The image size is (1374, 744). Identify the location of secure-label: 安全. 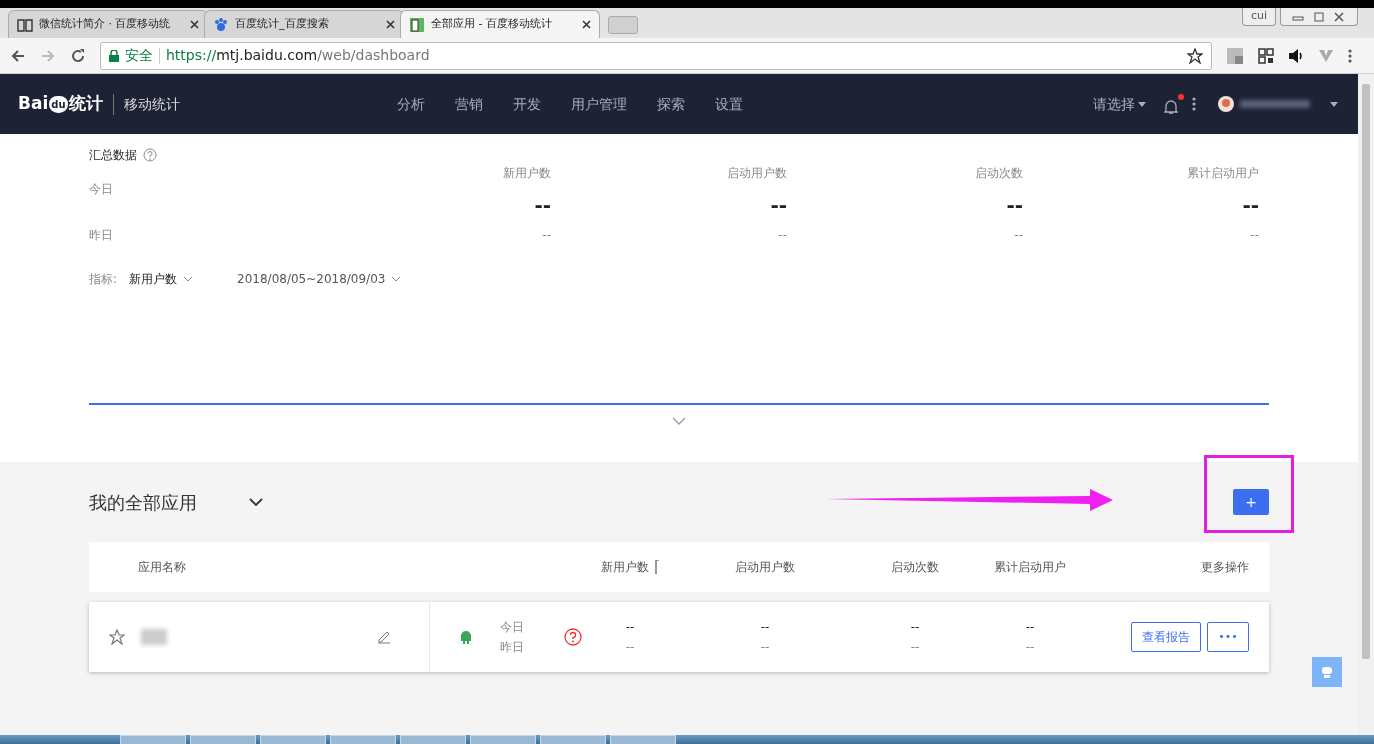
(139, 55).